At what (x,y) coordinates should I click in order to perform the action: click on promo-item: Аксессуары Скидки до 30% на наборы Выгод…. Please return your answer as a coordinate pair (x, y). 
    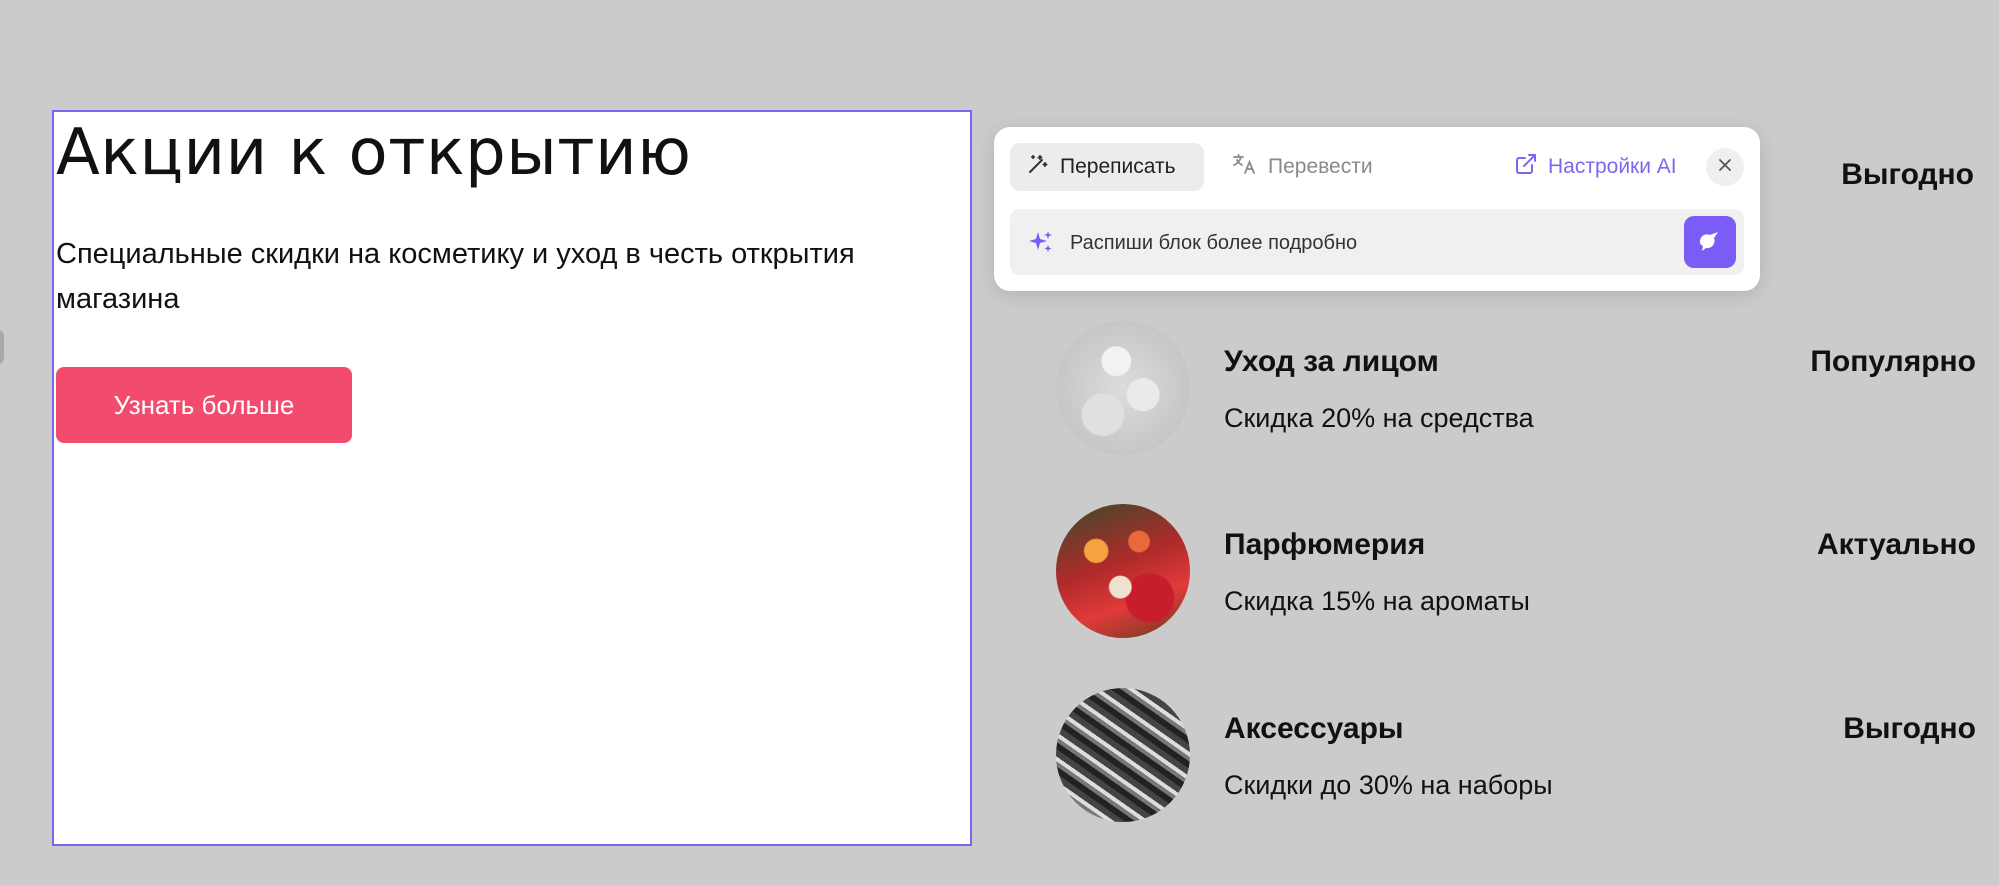
    Looking at the image, I should click on (1516, 756).